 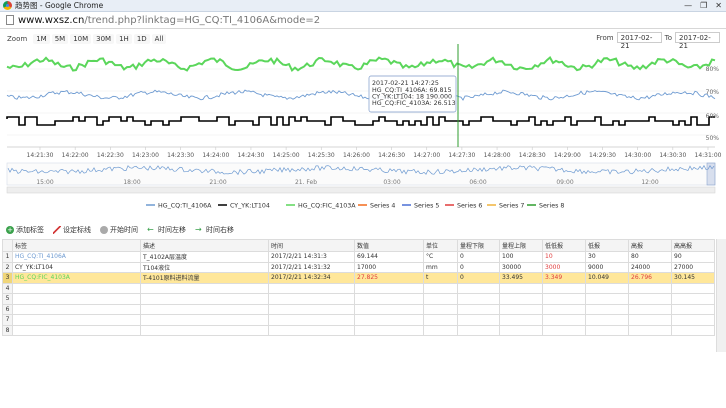 I want to click on header-lo: 低报, so click(x=607, y=245).